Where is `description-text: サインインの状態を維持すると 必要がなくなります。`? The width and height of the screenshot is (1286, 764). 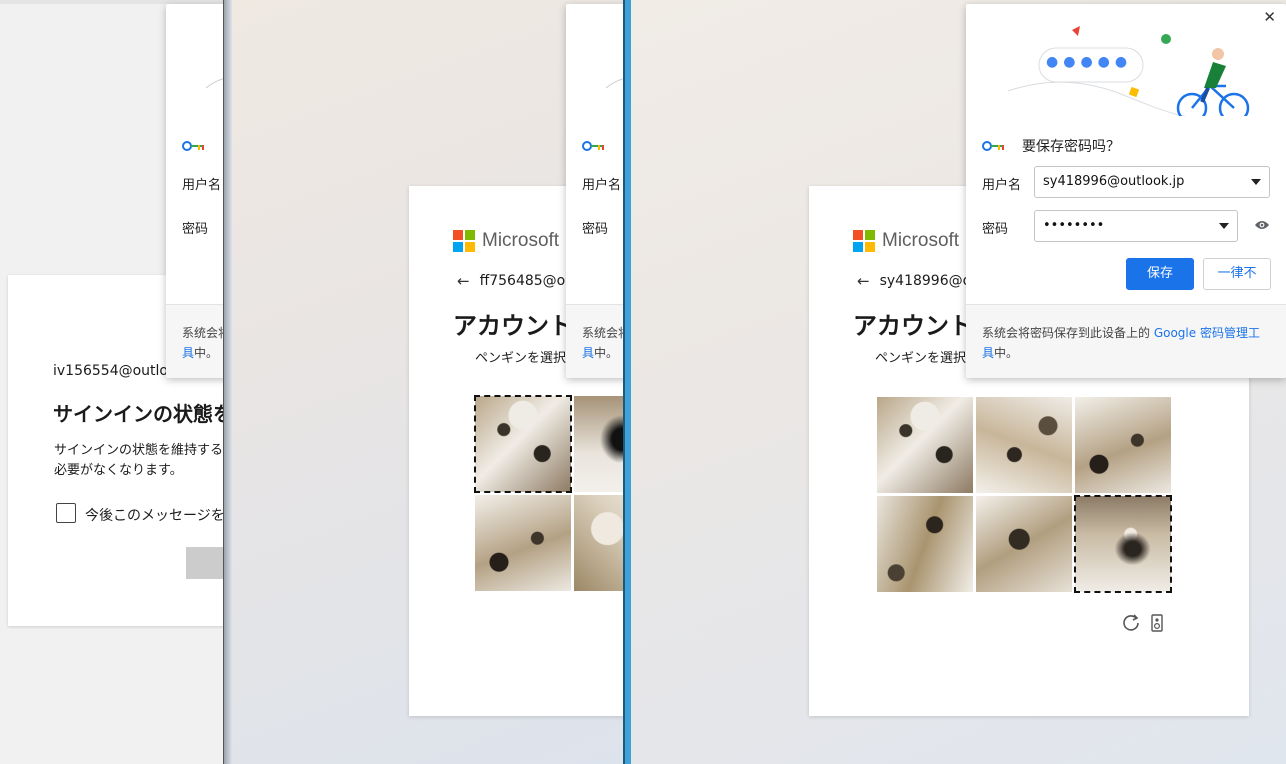 description-text: サインインの状態を維持すると 必要がなくなります。 is located at coordinates (139, 461).